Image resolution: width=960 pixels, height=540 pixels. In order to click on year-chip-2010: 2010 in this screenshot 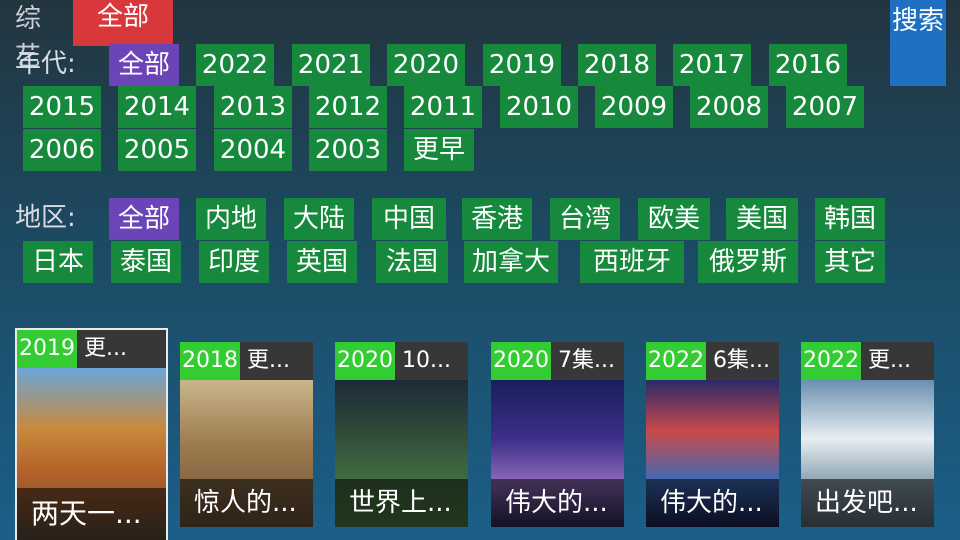, I will do `click(539, 107)`.